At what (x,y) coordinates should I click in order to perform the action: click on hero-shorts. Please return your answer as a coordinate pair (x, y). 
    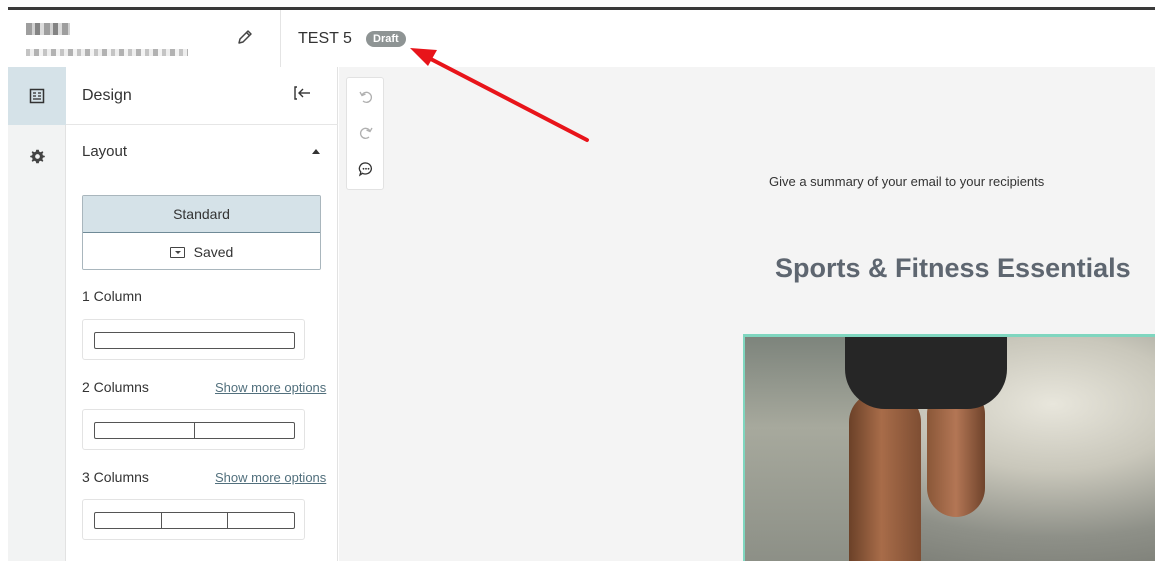
    Looking at the image, I should click on (926, 373).